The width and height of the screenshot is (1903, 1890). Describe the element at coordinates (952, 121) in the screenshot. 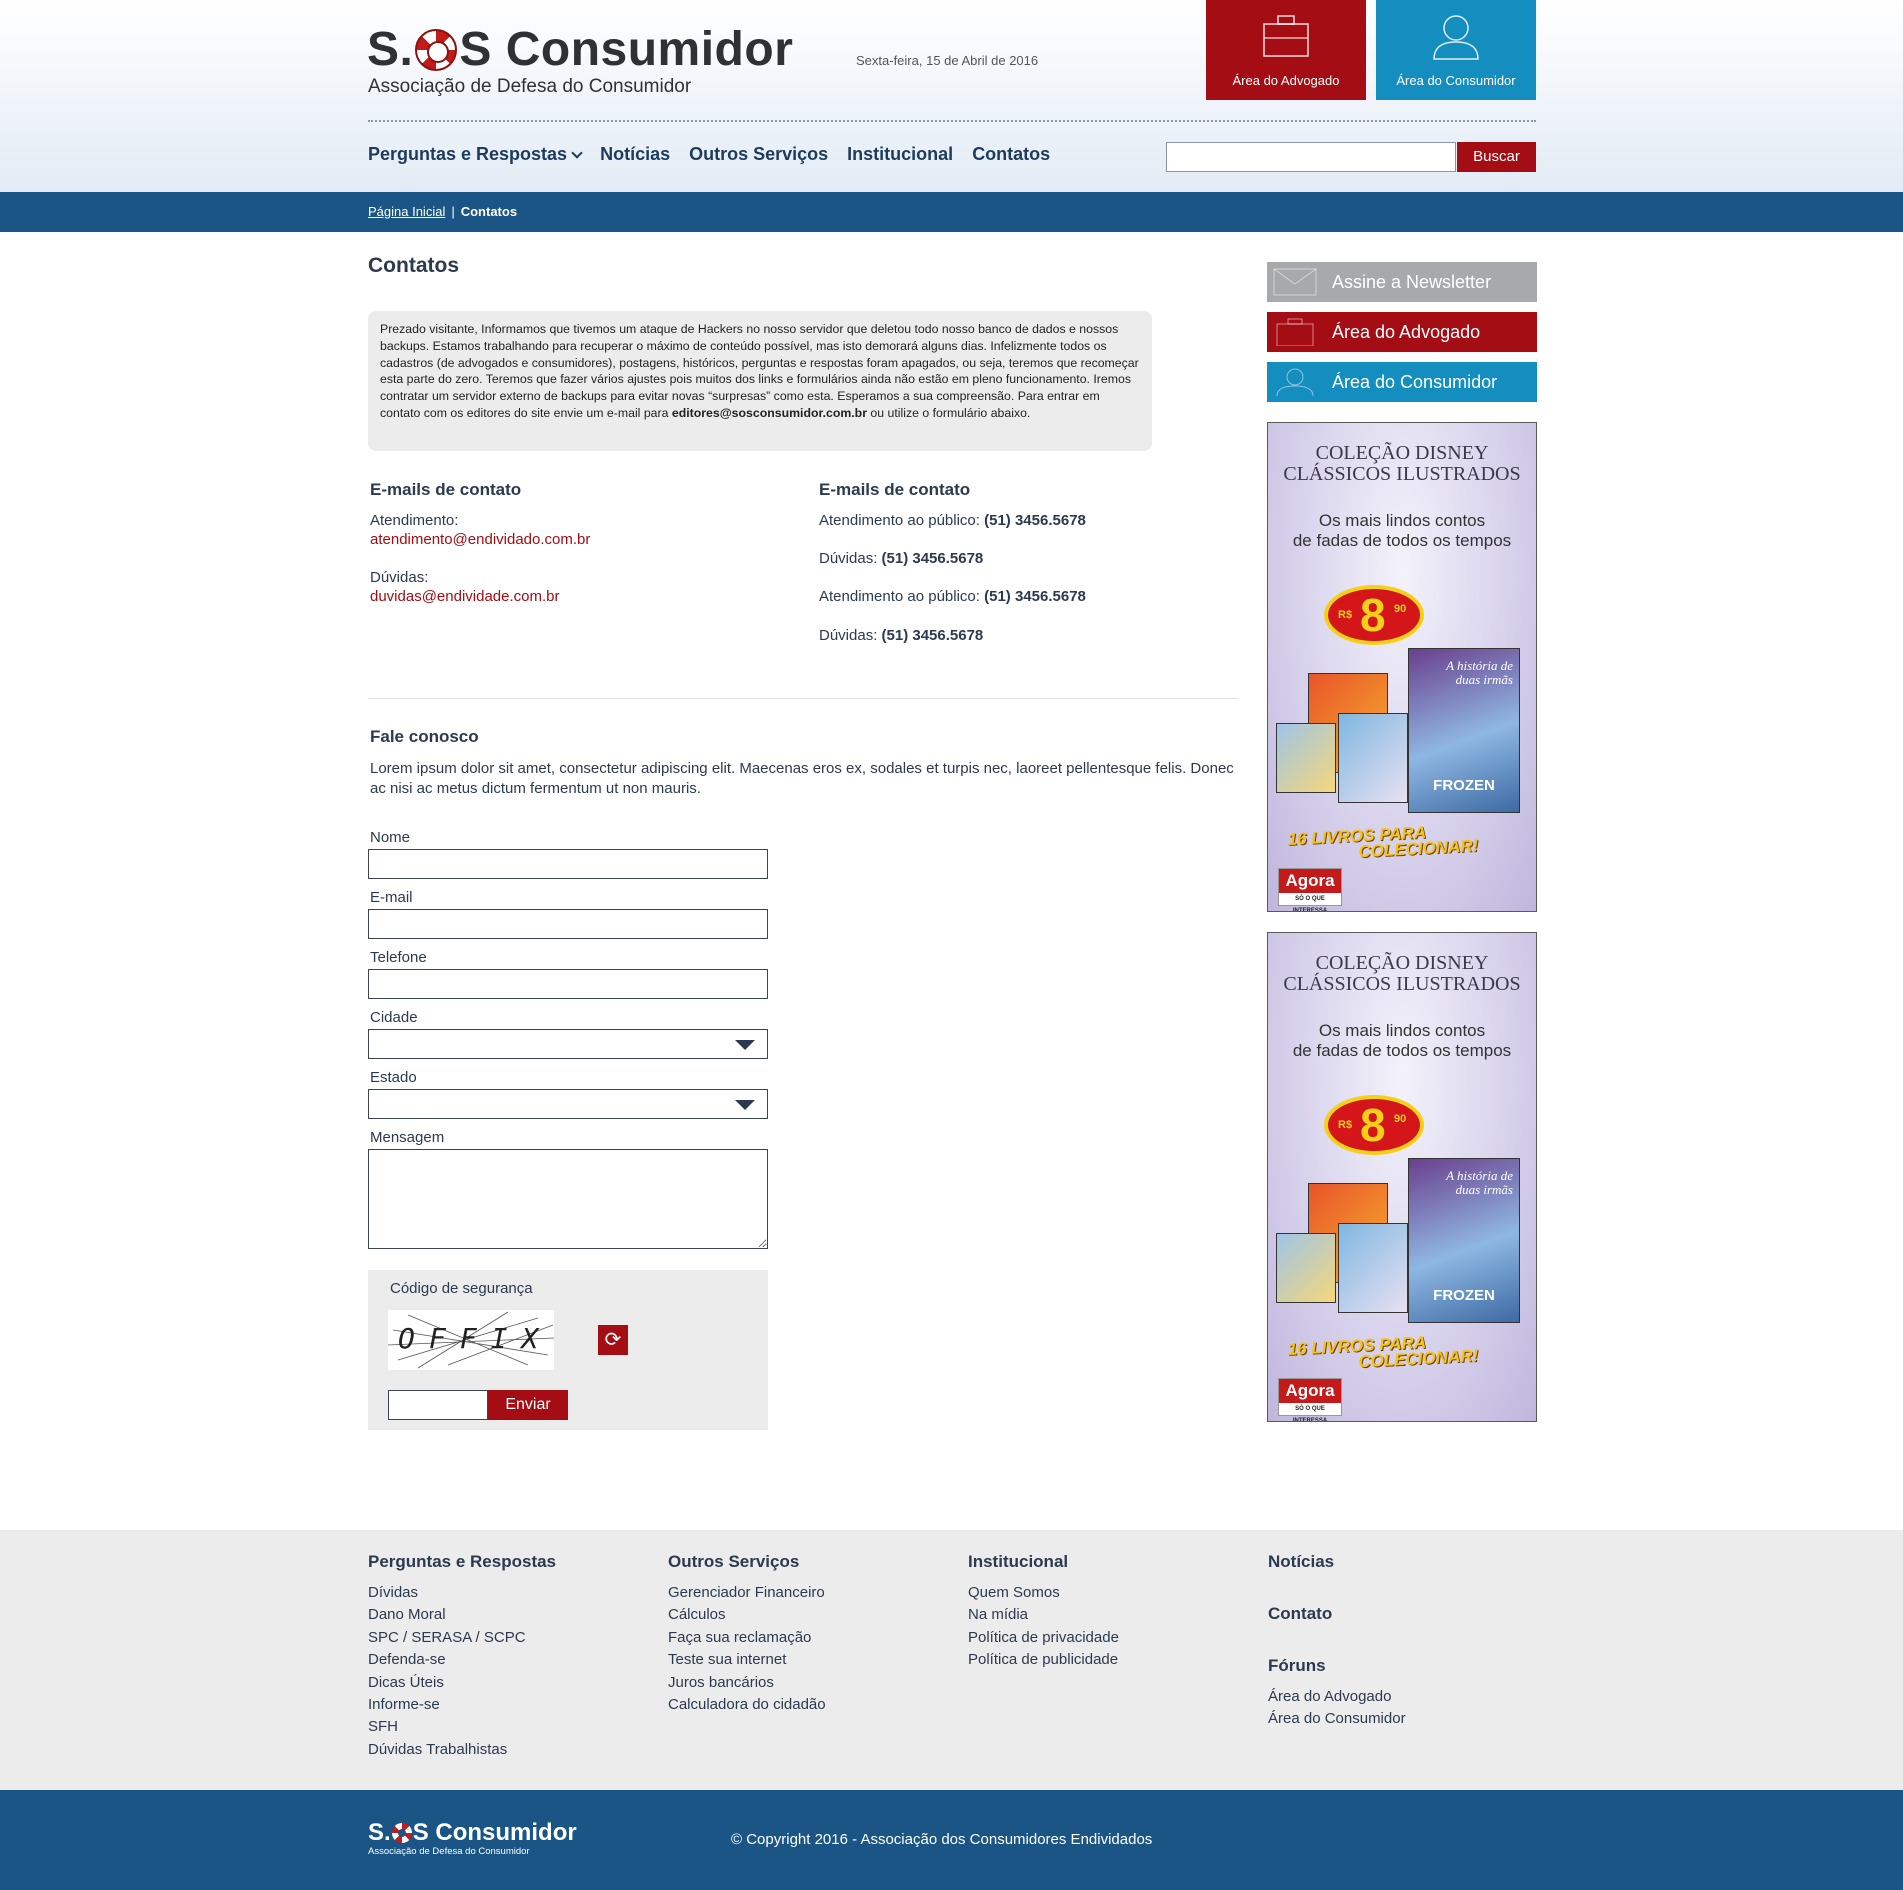

I see `header-divider` at that location.